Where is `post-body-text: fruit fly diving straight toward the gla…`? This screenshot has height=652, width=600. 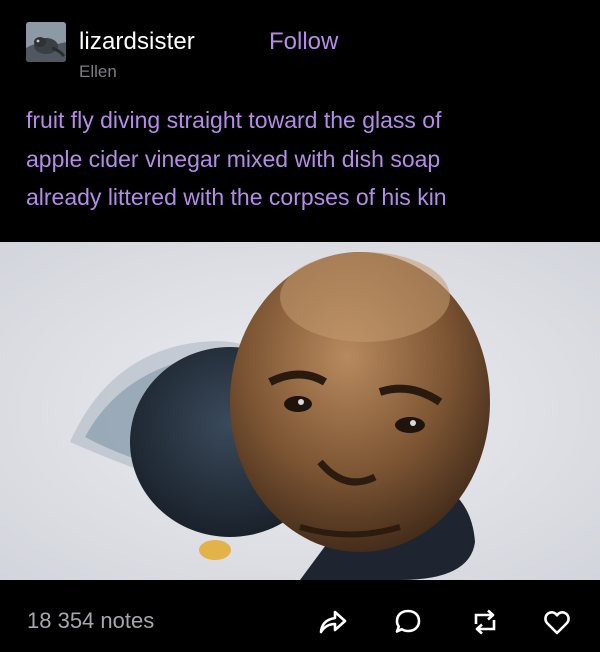
post-body-text: fruit fly diving straight toward the gla… is located at coordinates (236, 158).